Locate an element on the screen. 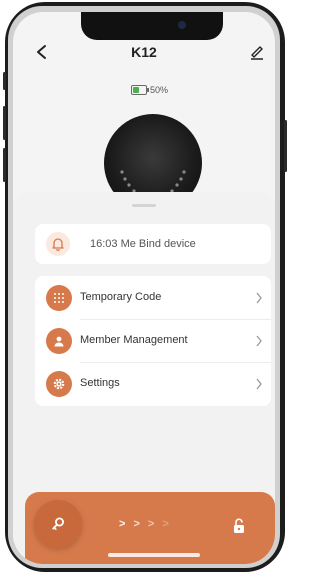  battery-icon is located at coordinates (140, 90).